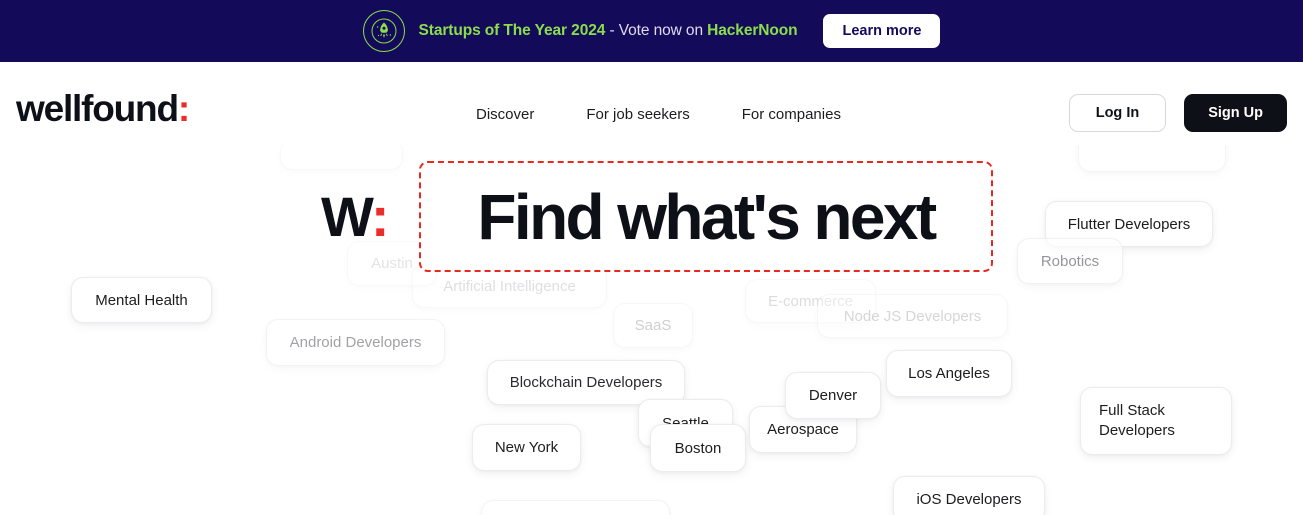 This screenshot has height=515, width=1303. Describe the element at coordinates (97, 108) in the screenshot. I see `logo-text: wellfound` at that location.